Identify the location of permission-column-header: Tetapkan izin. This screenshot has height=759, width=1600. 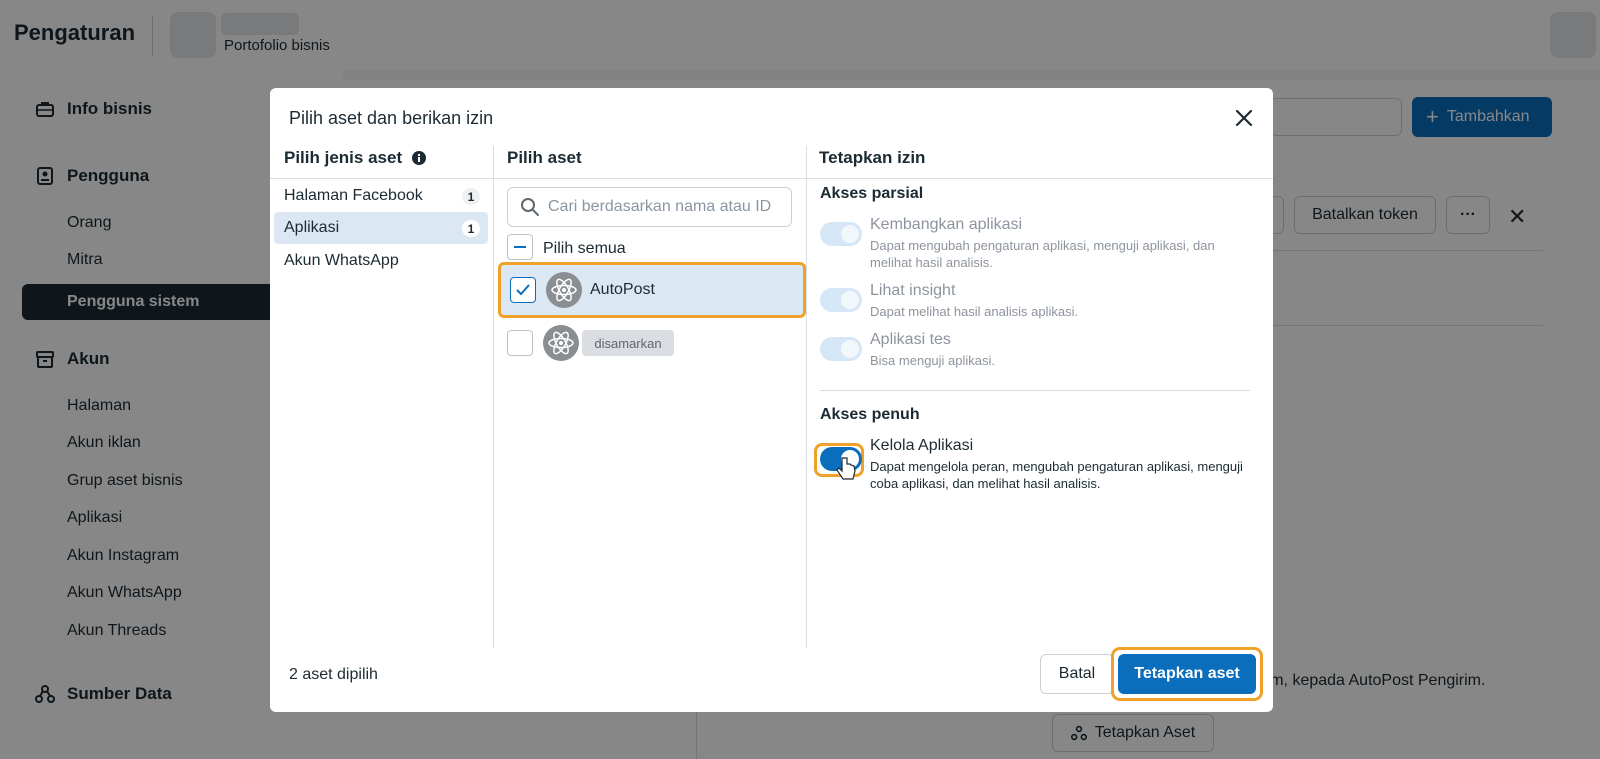
(872, 157).